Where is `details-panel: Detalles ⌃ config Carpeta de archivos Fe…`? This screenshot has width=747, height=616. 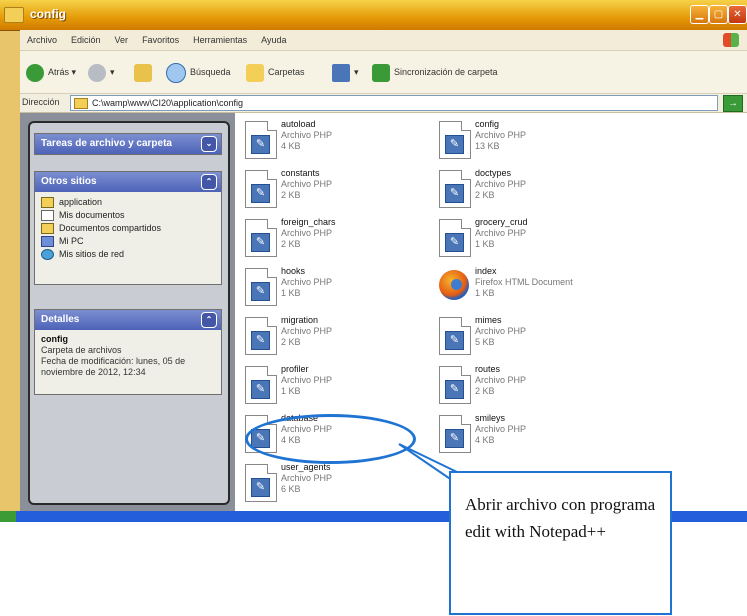
details-panel: Detalles ⌃ config Carpeta de archivos Fe… is located at coordinates (128, 352).